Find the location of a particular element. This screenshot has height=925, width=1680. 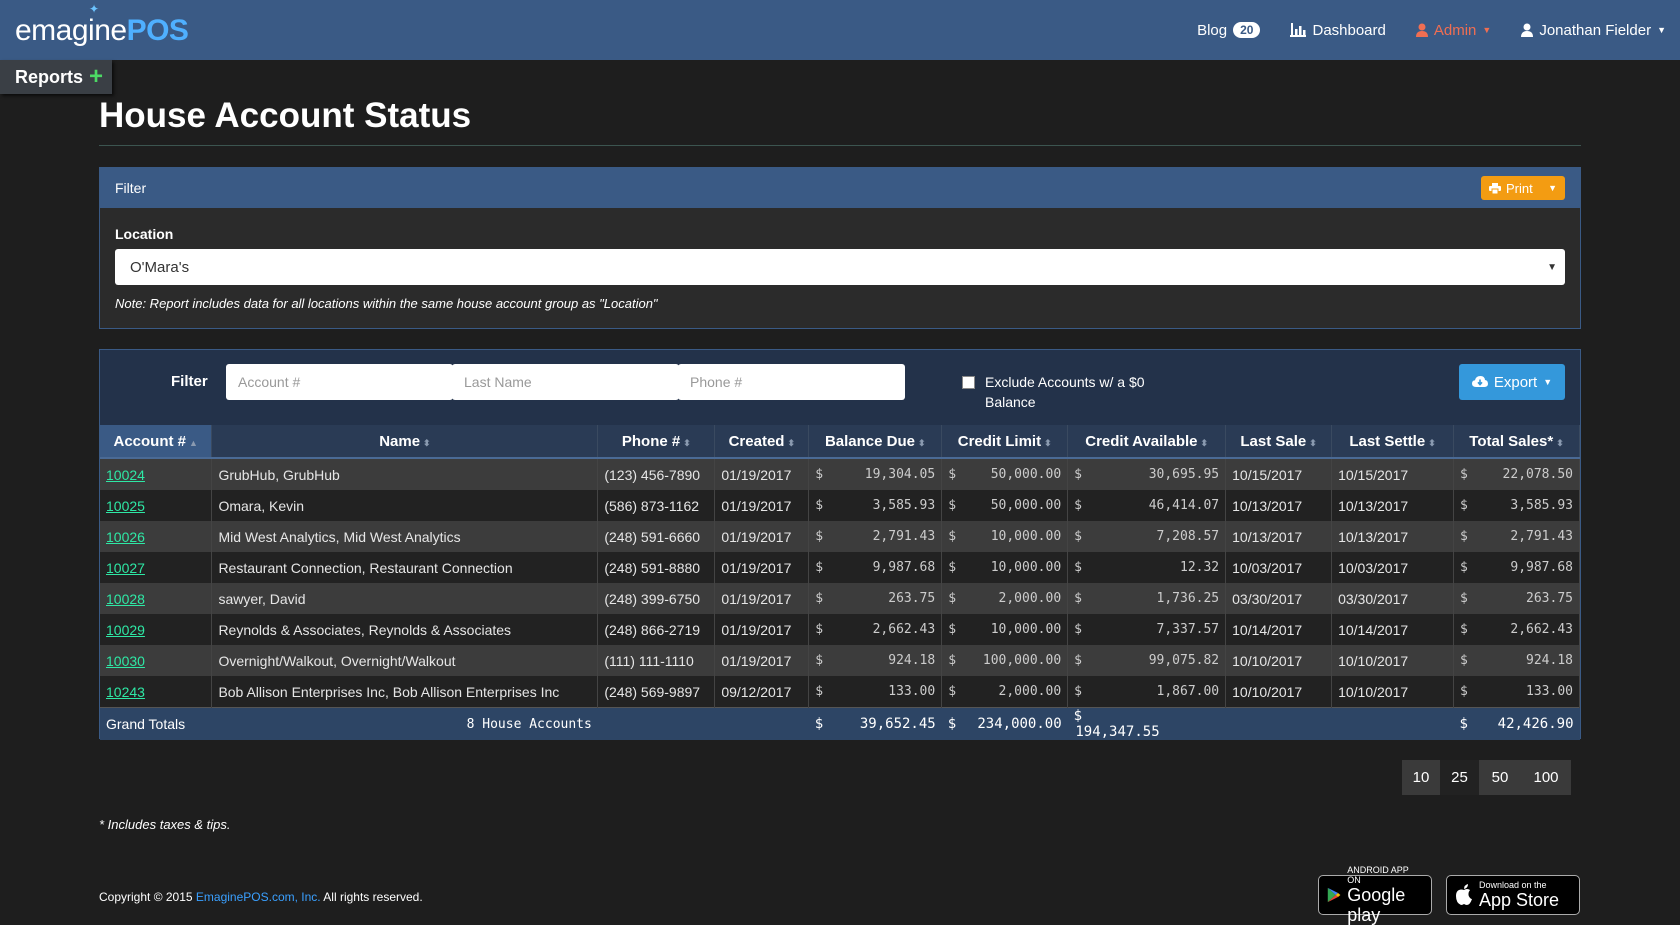

account-number-cell: 10028 is located at coordinates (156, 598).